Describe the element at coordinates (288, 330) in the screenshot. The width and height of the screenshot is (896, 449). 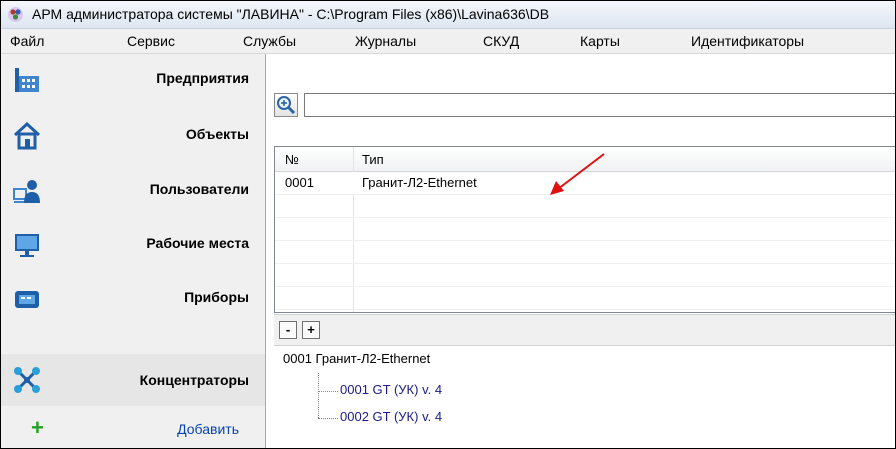
I see `collapse-button: -` at that location.